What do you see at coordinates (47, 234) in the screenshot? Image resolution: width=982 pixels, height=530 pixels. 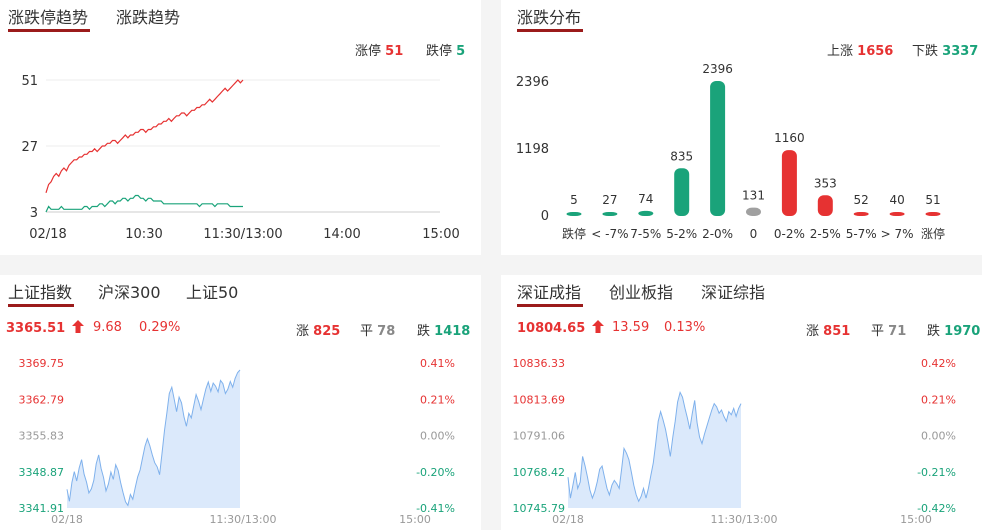 I see `x-tick-label: 02/18` at bounding box center [47, 234].